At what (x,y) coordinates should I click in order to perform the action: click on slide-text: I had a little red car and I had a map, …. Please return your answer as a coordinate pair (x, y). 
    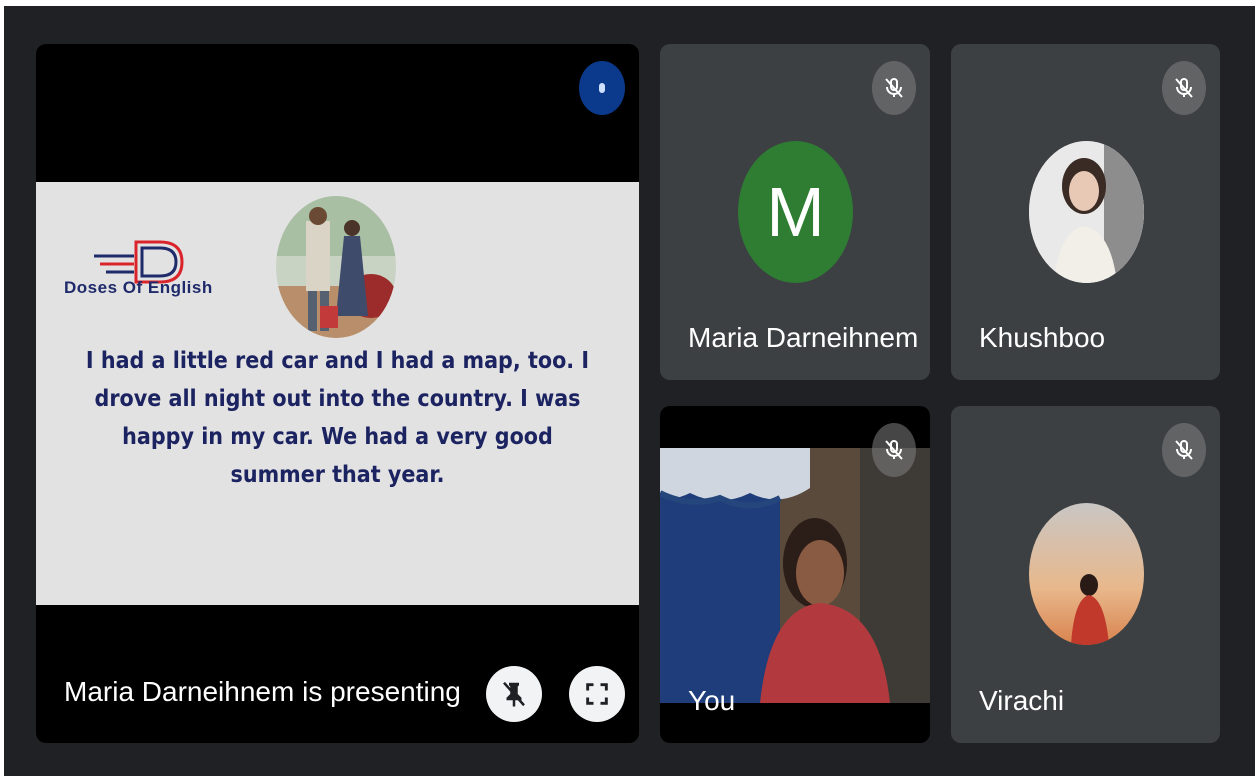
    Looking at the image, I should click on (337, 418).